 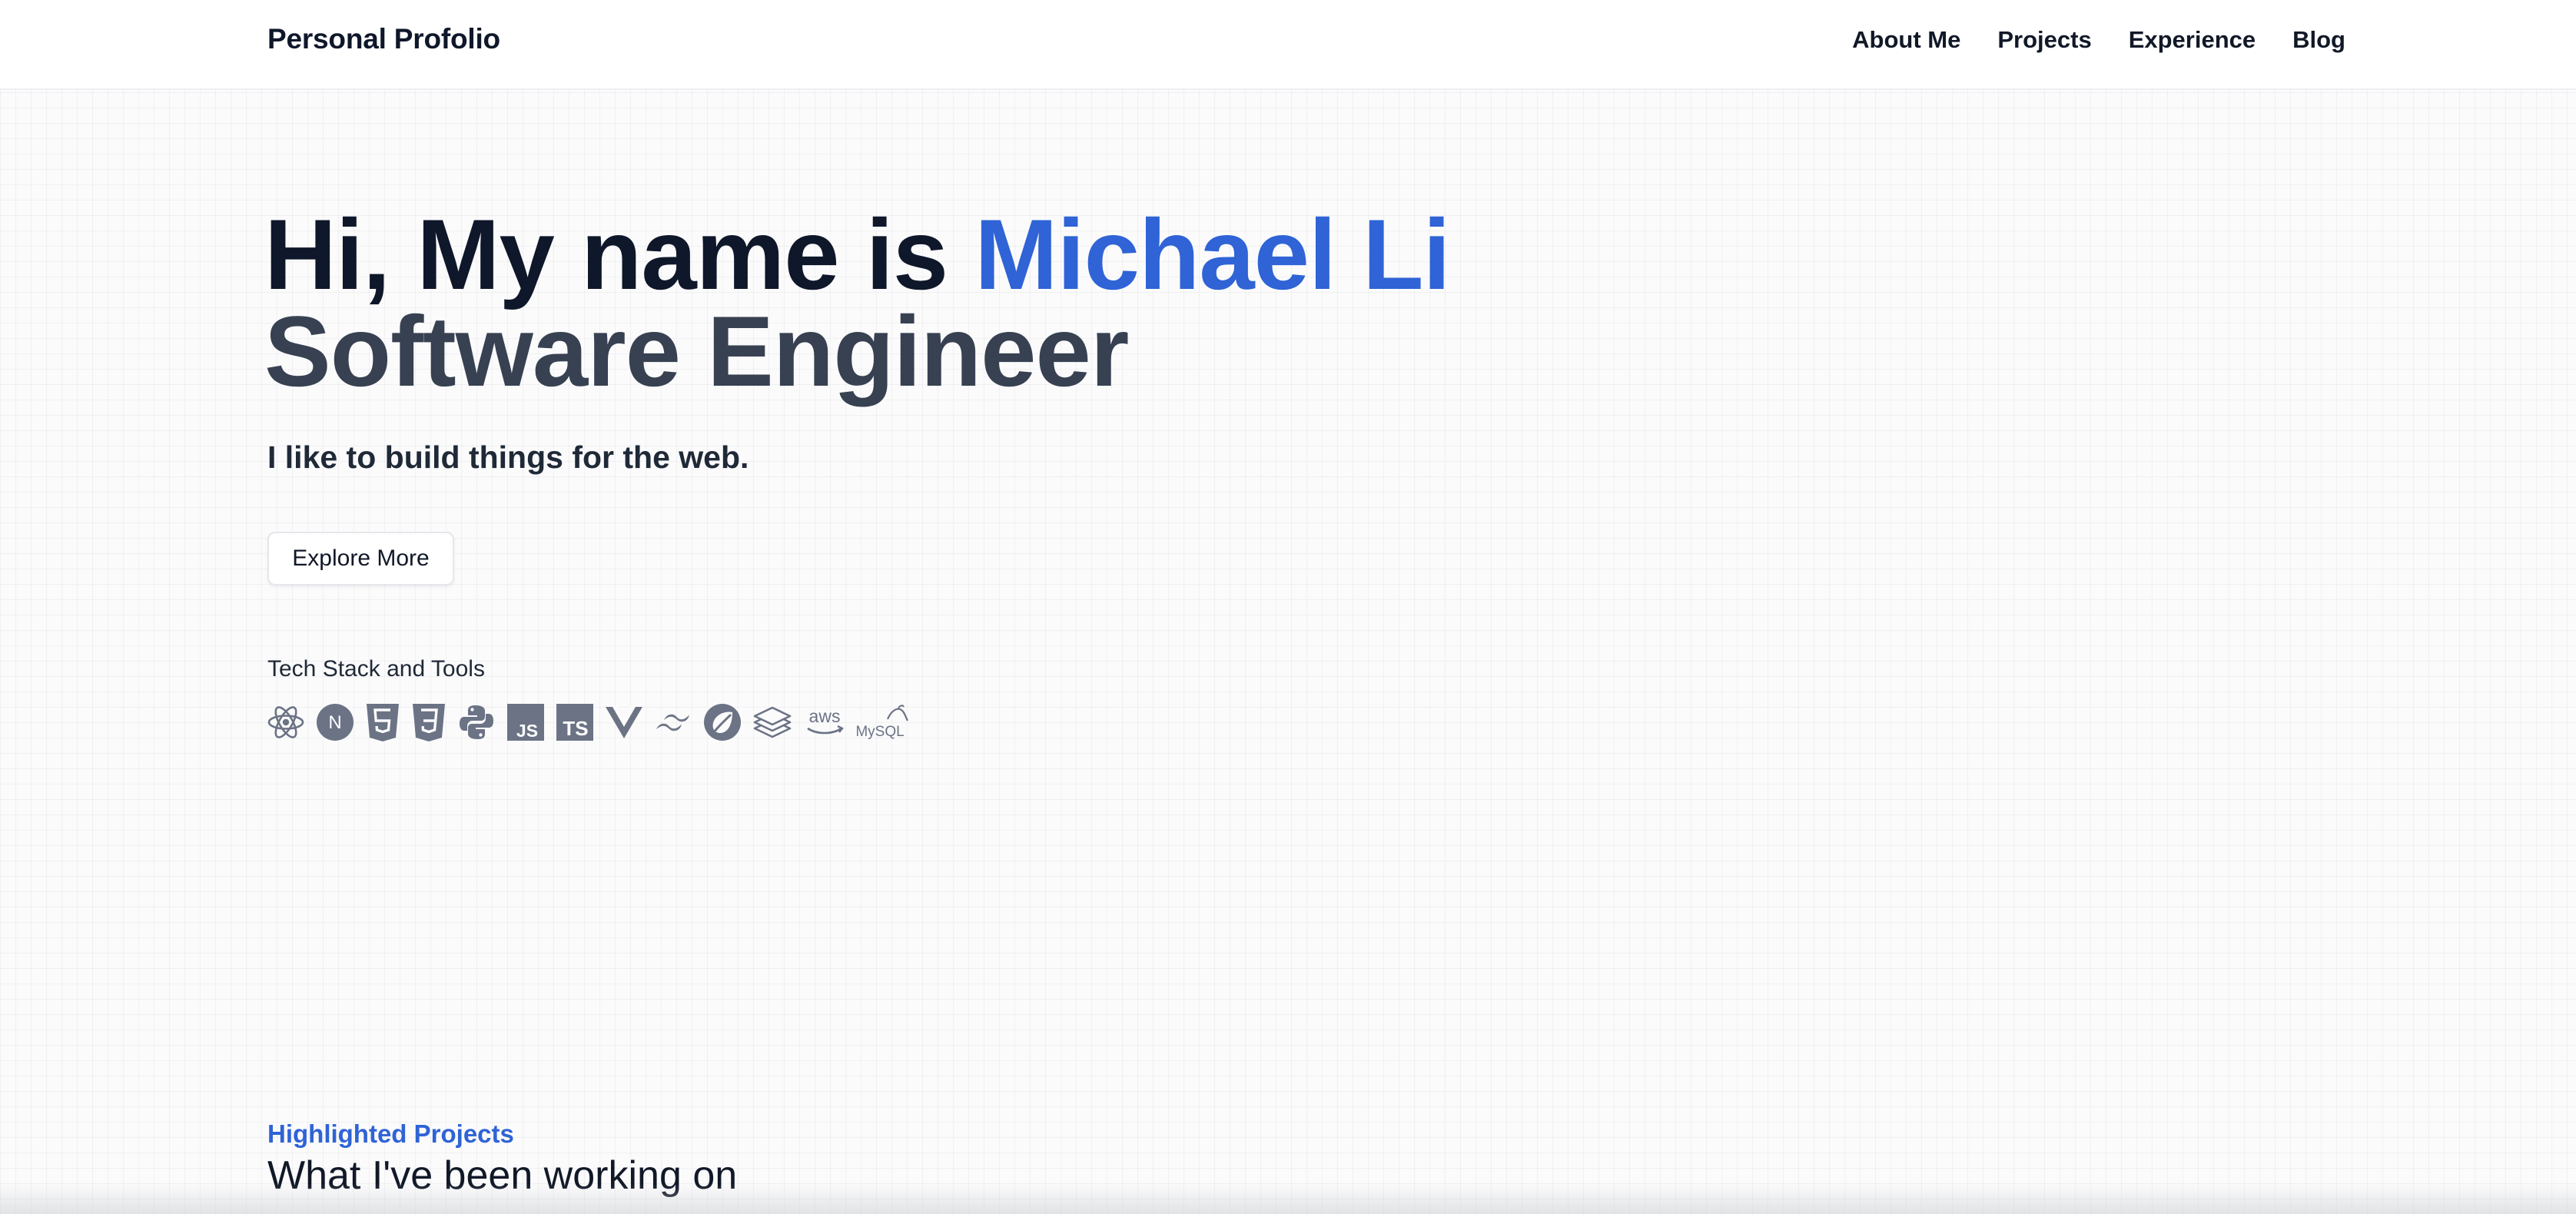 I want to click on nextjs-icon-letter: N, so click(x=334, y=722).